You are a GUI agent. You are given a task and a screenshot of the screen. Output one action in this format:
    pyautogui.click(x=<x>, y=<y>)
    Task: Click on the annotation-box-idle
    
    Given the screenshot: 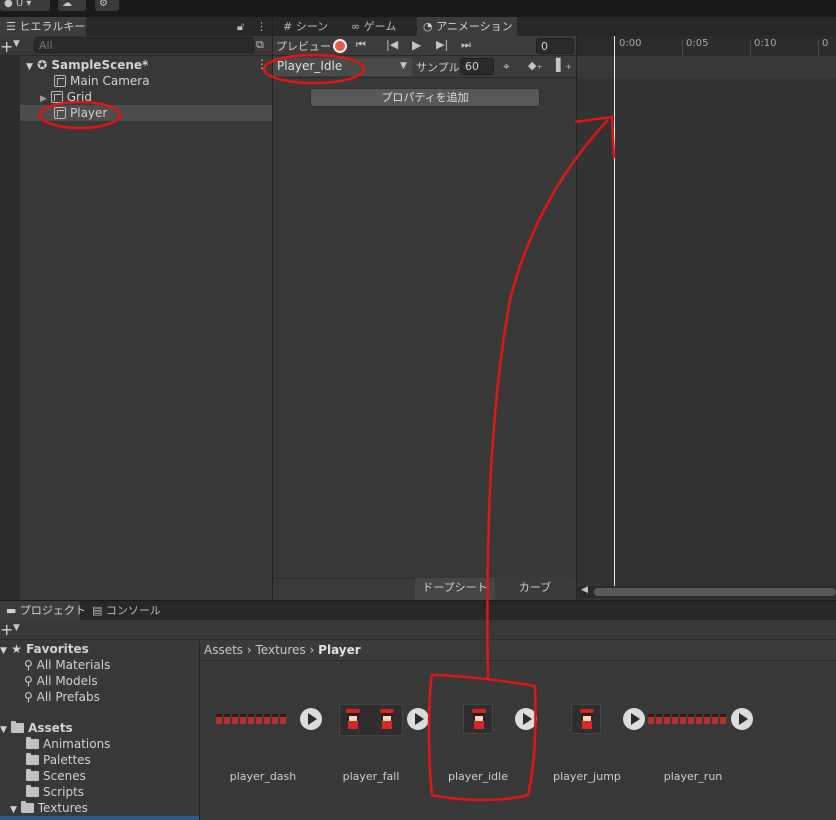 What is the action you would take?
    pyautogui.click(x=482, y=737)
    